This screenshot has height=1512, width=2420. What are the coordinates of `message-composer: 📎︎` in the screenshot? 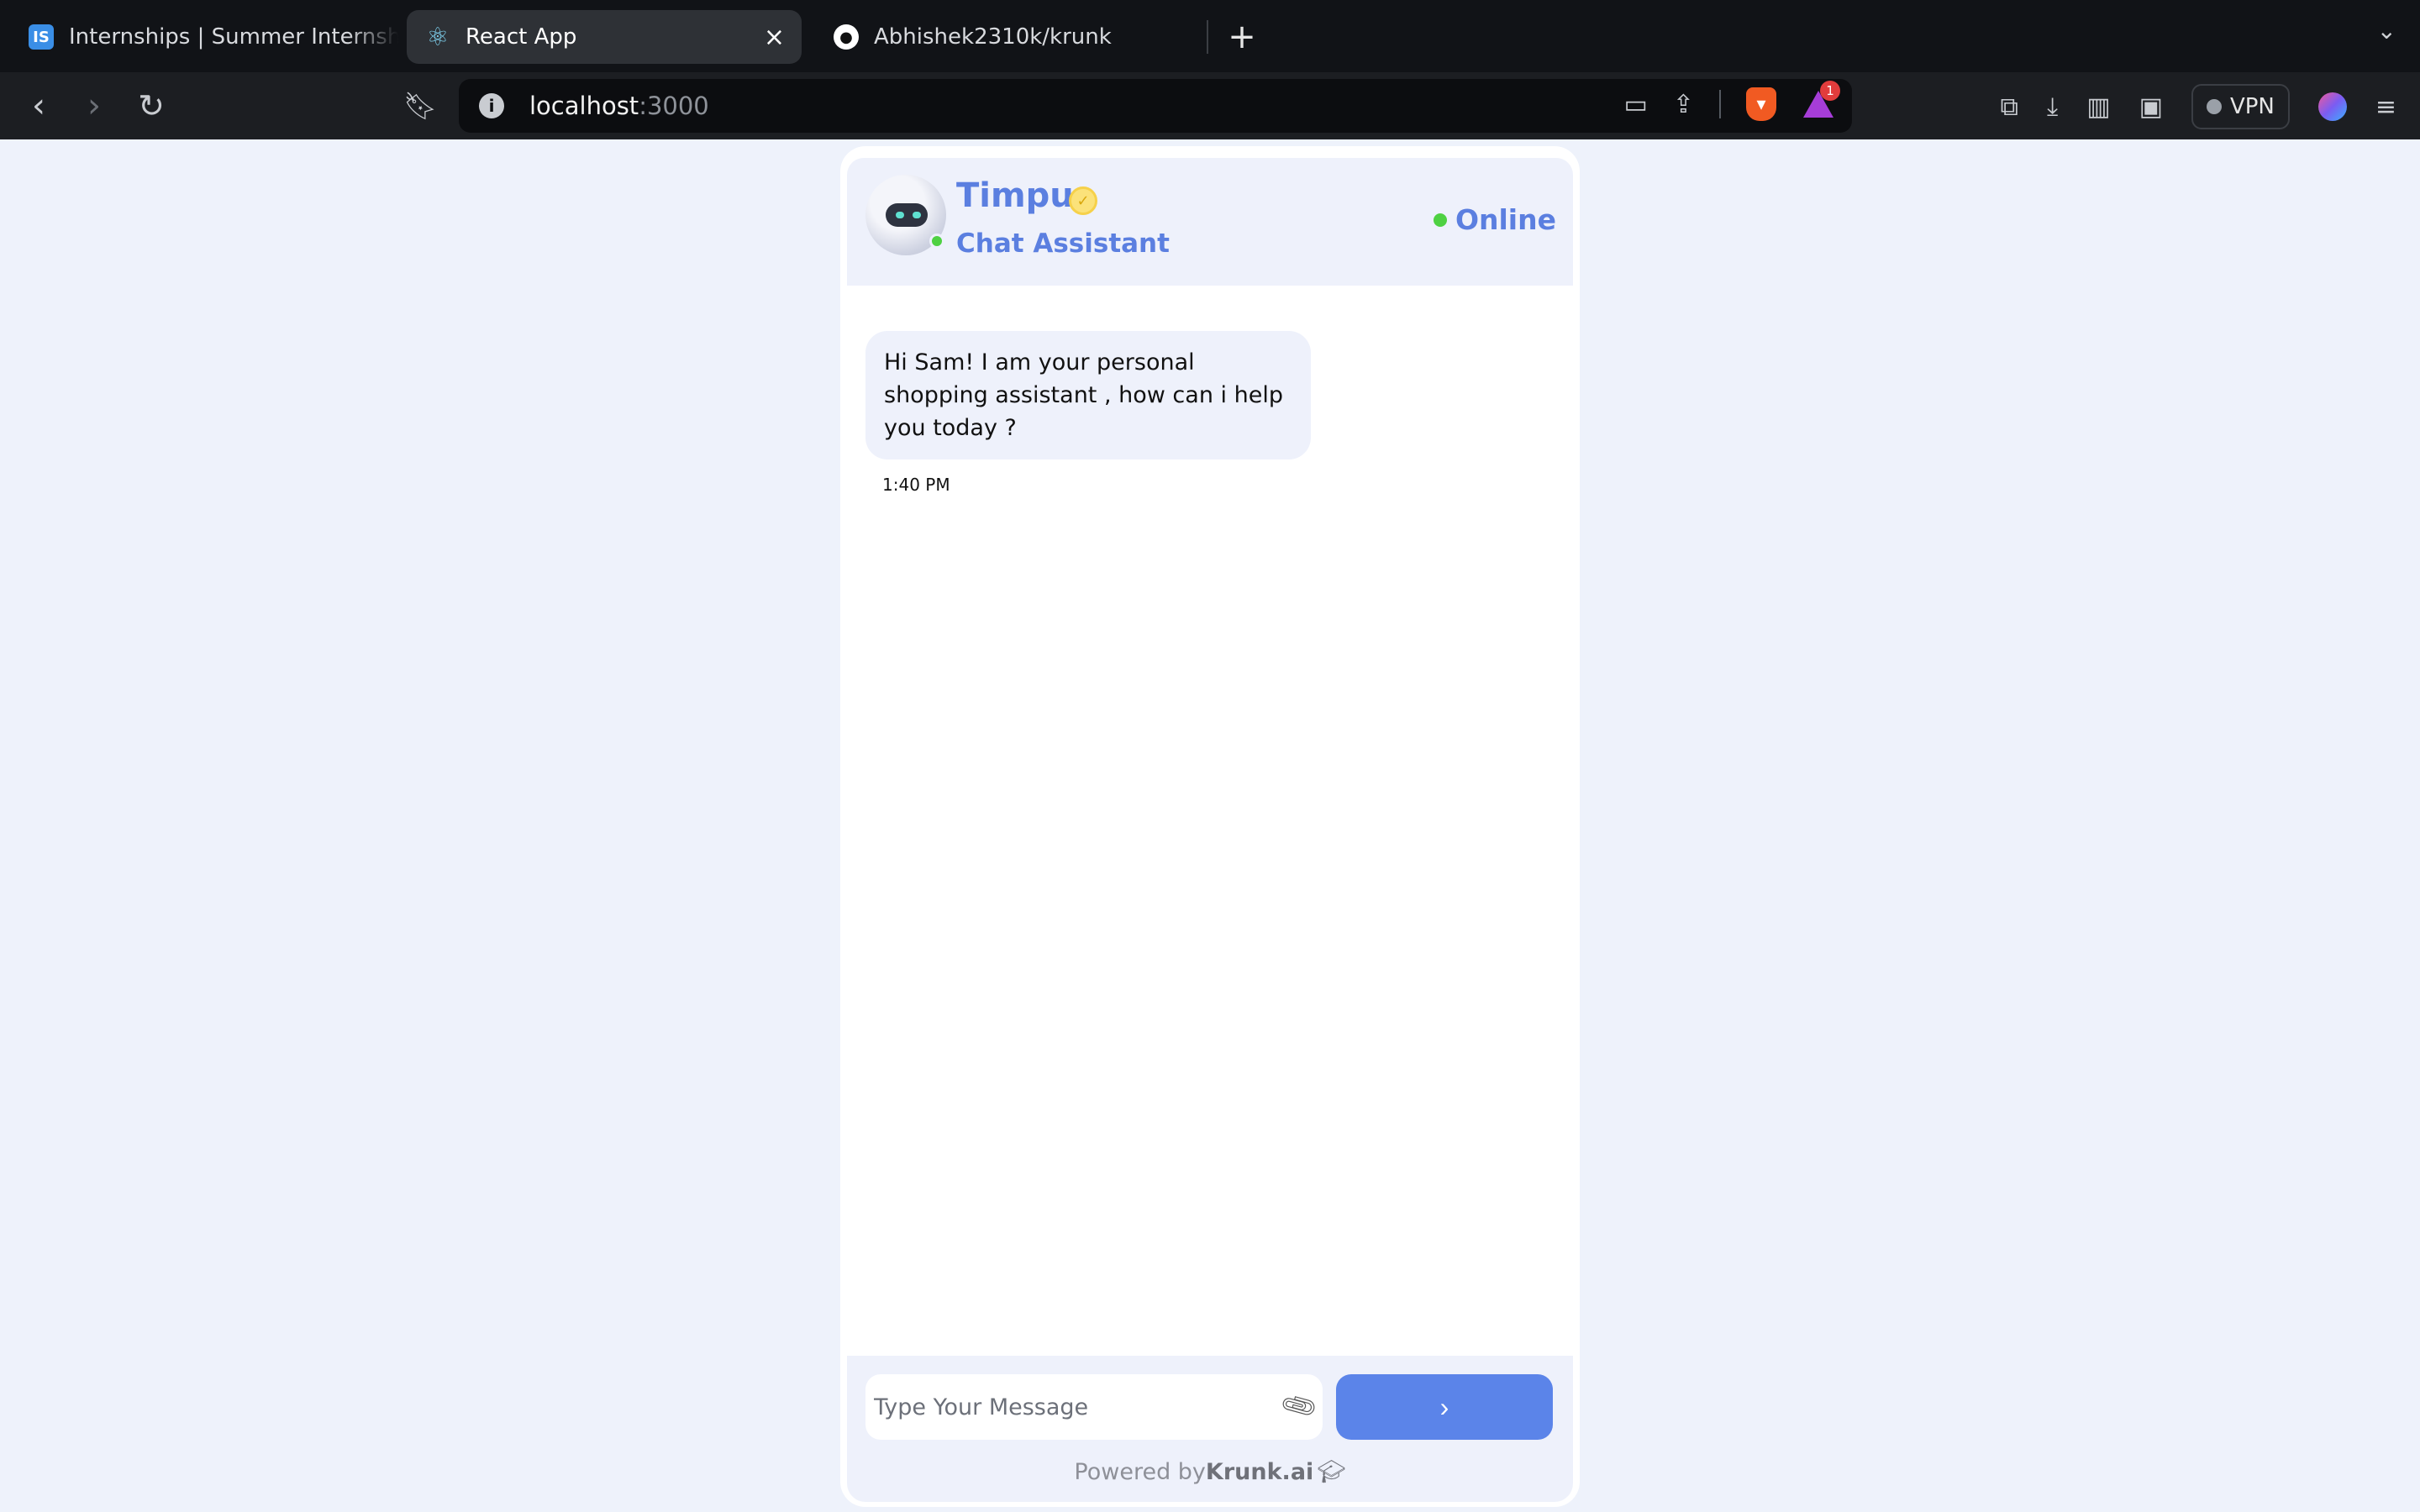 It's located at (1094, 1407).